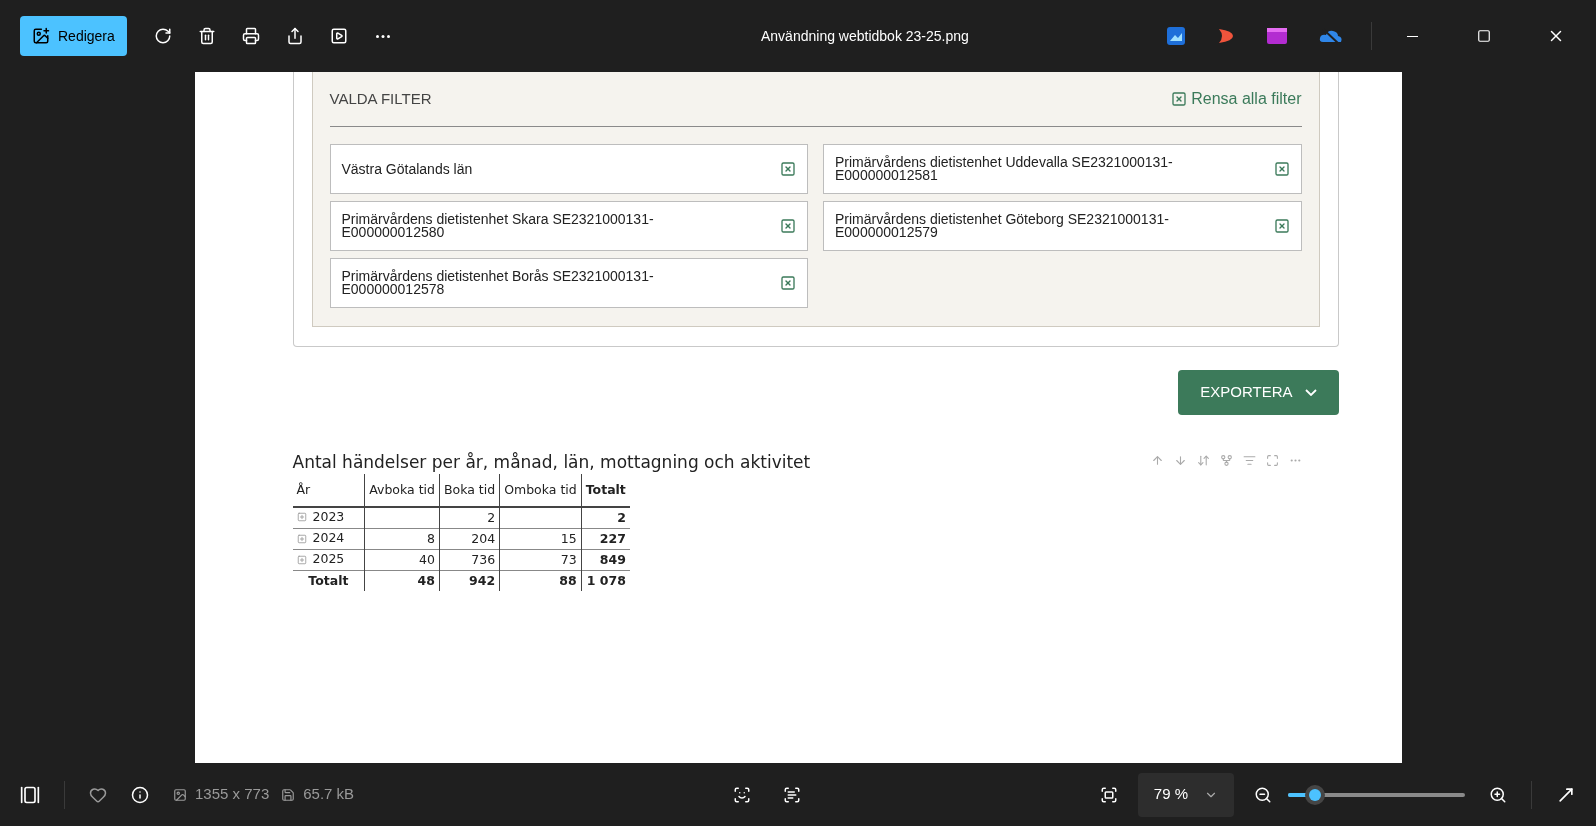 The image size is (1596, 826). What do you see at coordinates (41, 36) in the screenshot?
I see `image-edit-icon` at bounding box center [41, 36].